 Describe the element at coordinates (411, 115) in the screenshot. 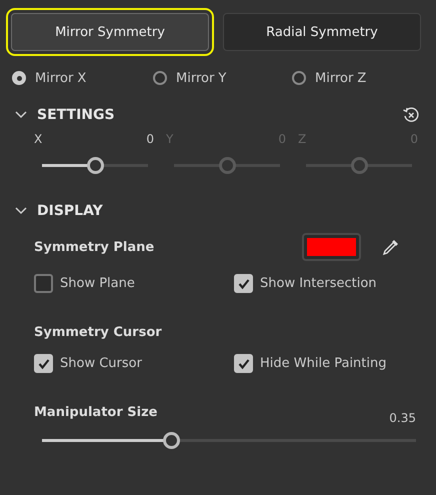

I see `reset-icon` at that location.